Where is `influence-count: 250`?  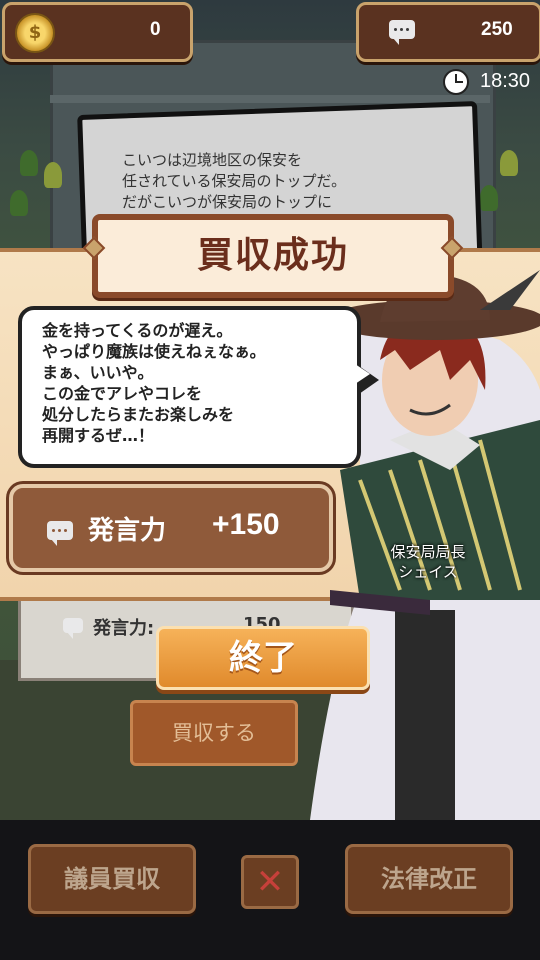
influence-count: 250 is located at coordinates (497, 29).